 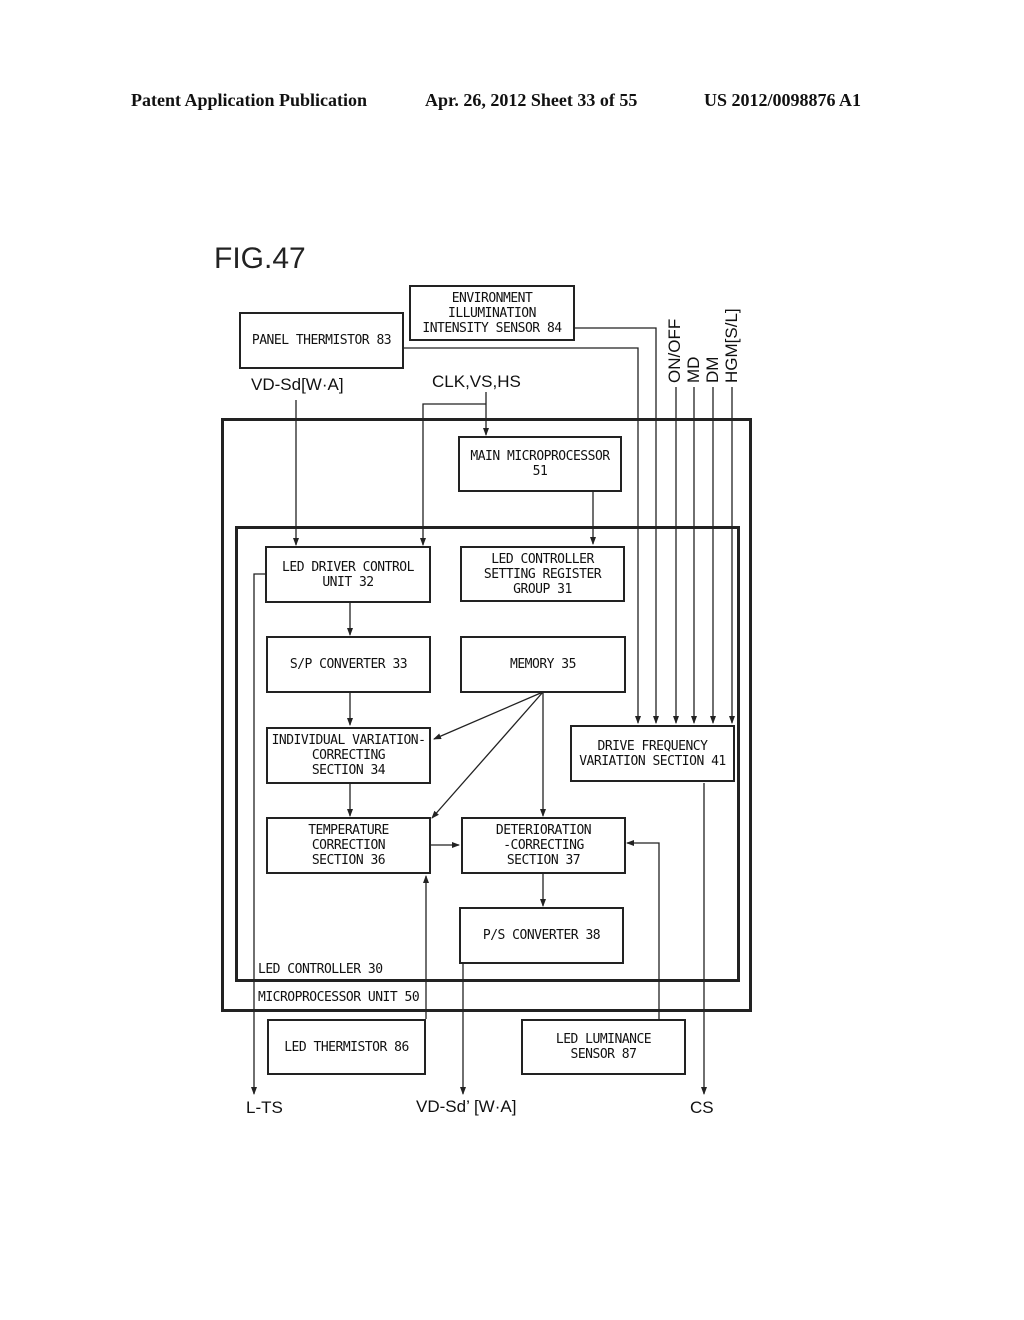 What do you see at coordinates (476, 381) in the screenshot?
I see `signal-clk-vs-hs: CLK,VS,HS` at bounding box center [476, 381].